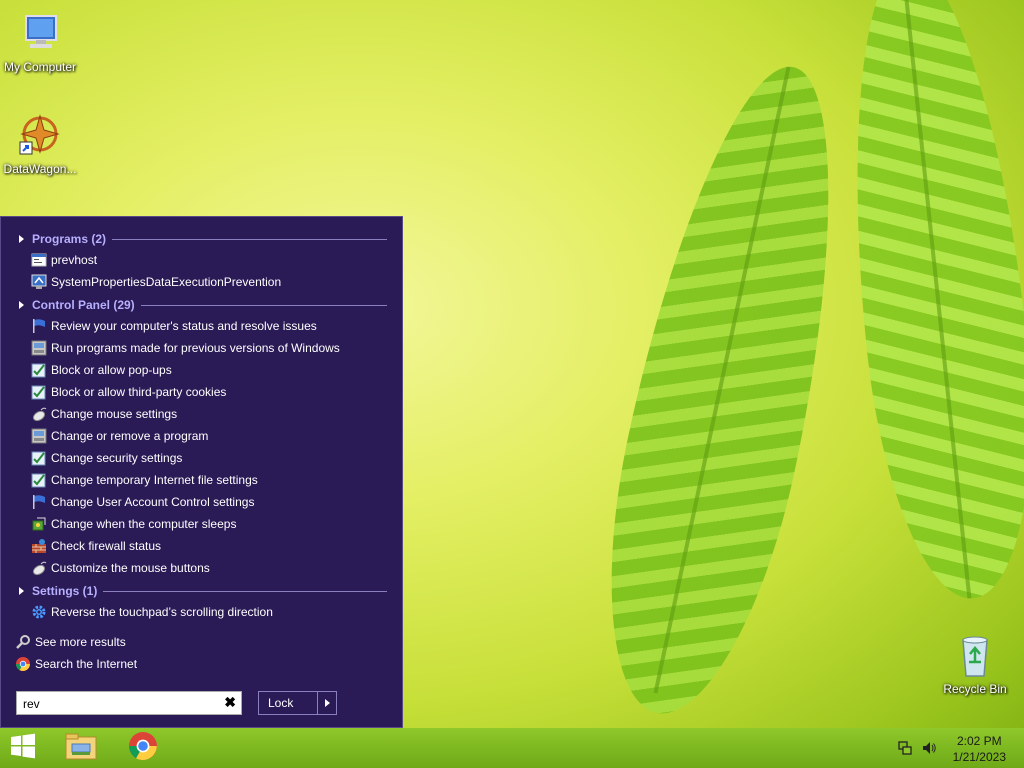 The height and width of the screenshot is (768, 1024). I want to click on file-explorer-icon, so click(81, 748).